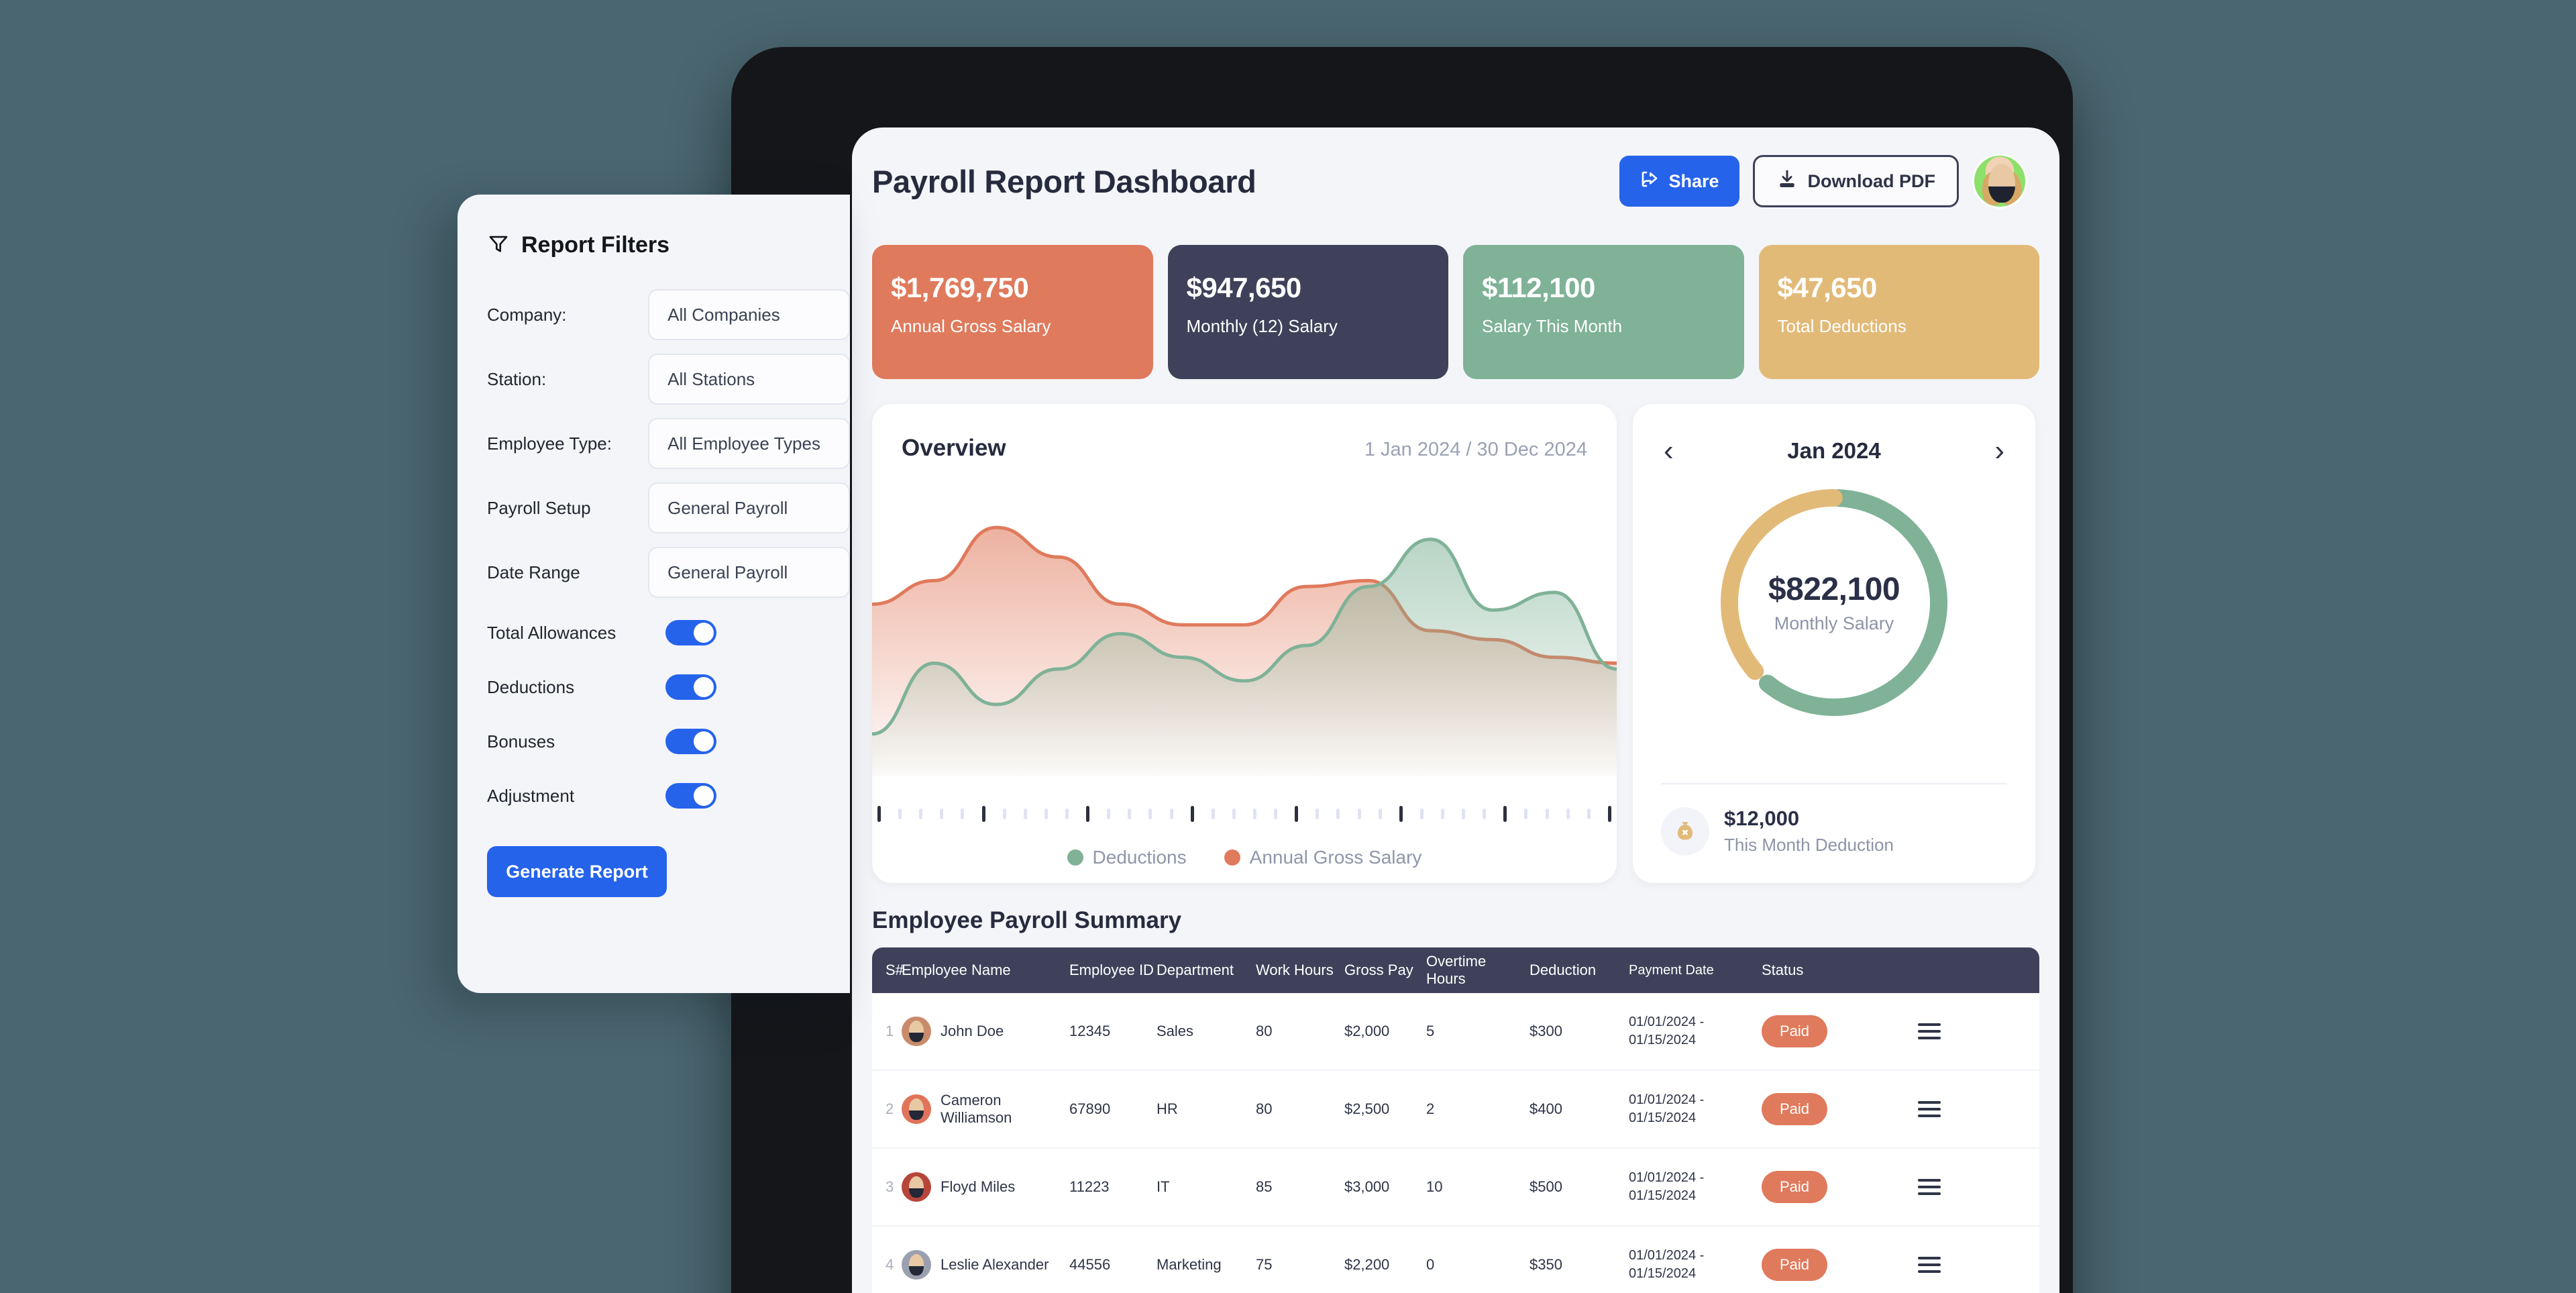 The height and width of the screenshot is (1293, 2576). What do you see at coordinates (533, 572) in the screenshot?
I see `filter-label: Date Range` at bounding box center [533, 572].